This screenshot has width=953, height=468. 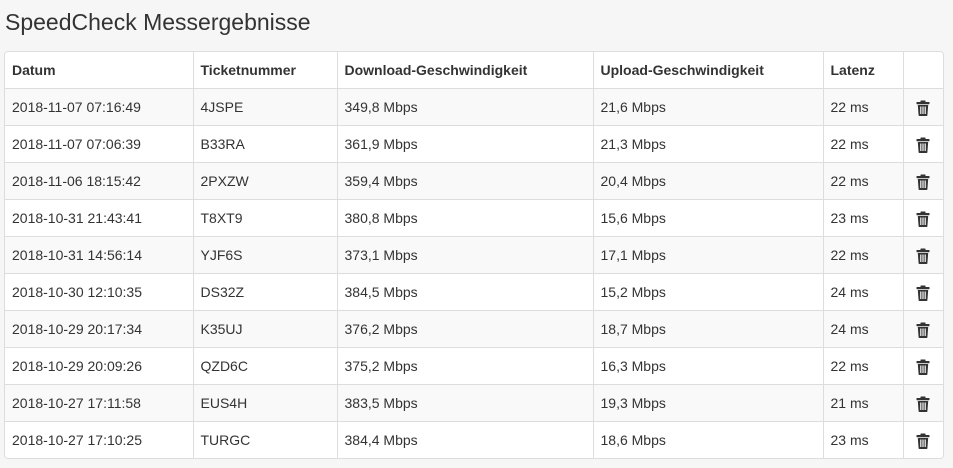 What do you see at coordinates (863, 70) in the screenshot?
I see `column-header-latency: Latenz` at bounding box center [863, 70].